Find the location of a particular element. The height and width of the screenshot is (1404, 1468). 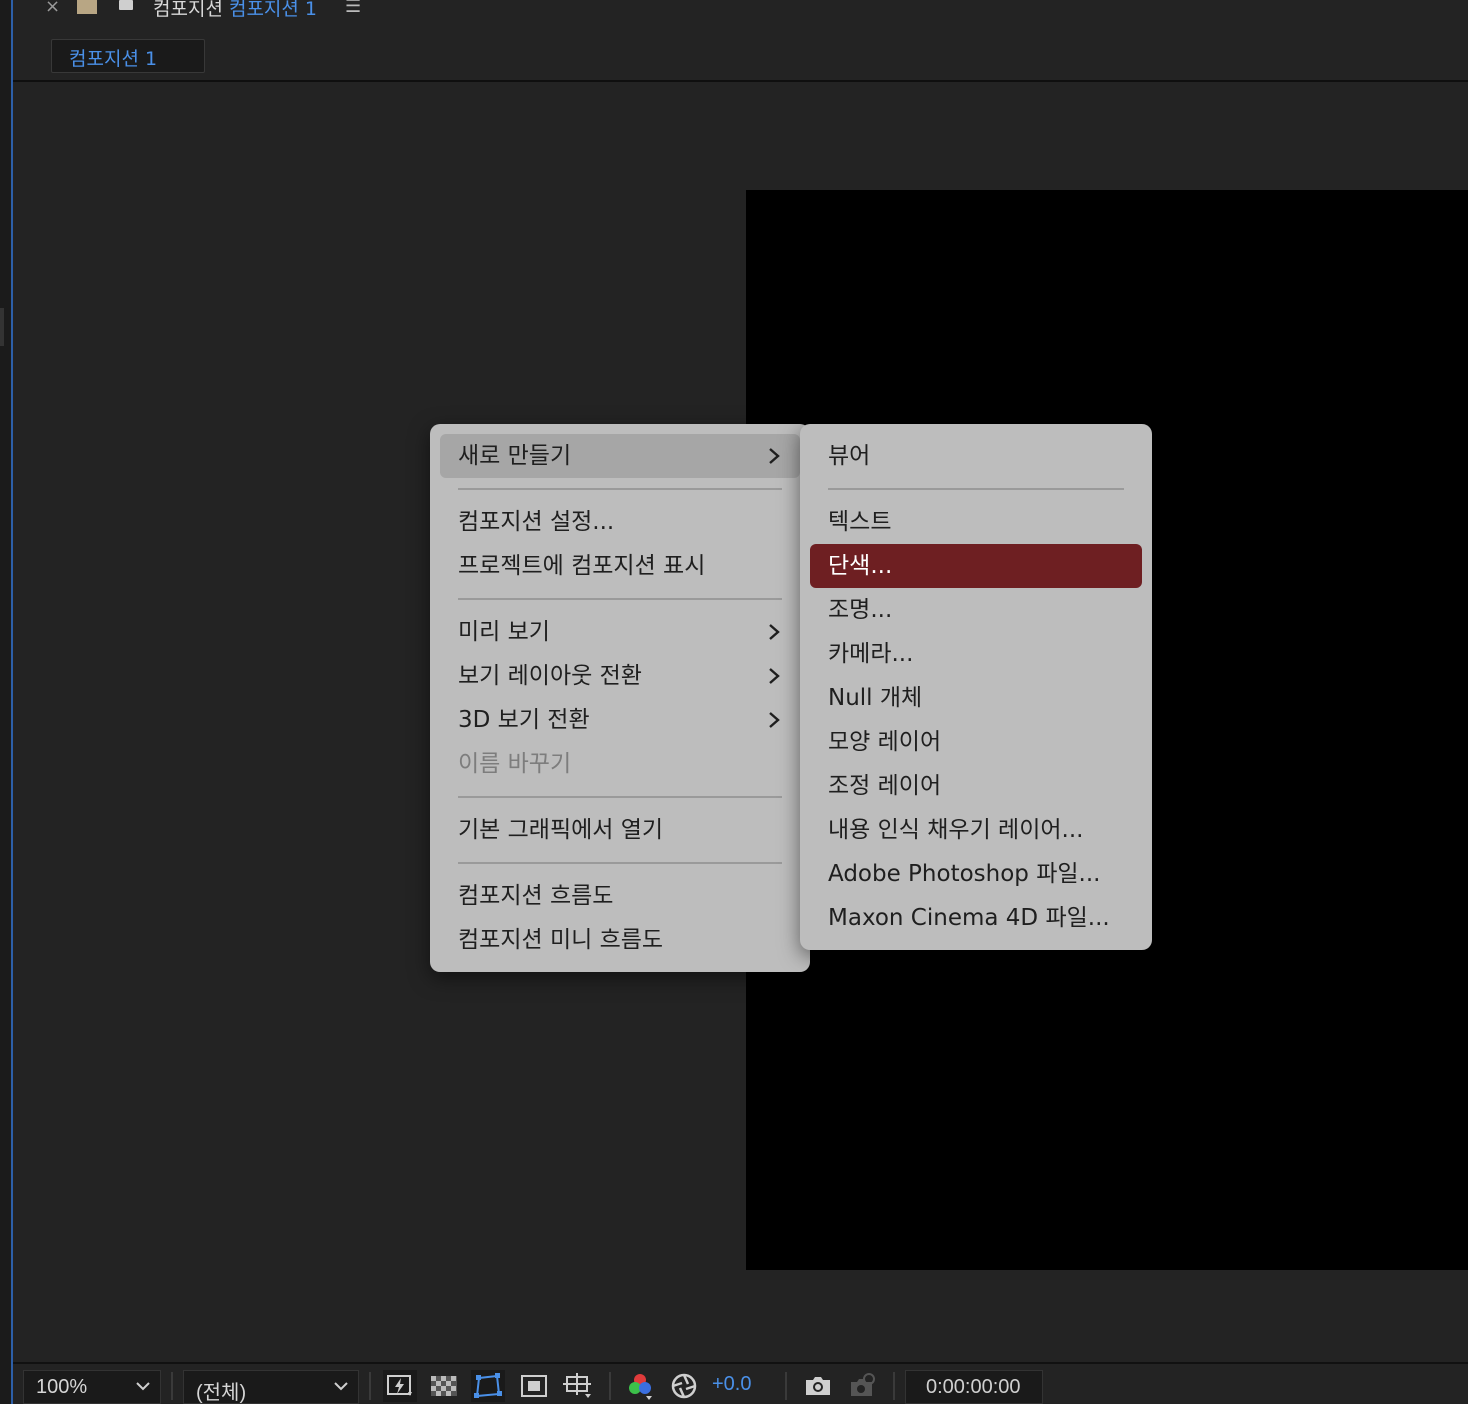

submenu-item-adjustment-layer: 조정 레이어 is located at coordinates (976, 786).